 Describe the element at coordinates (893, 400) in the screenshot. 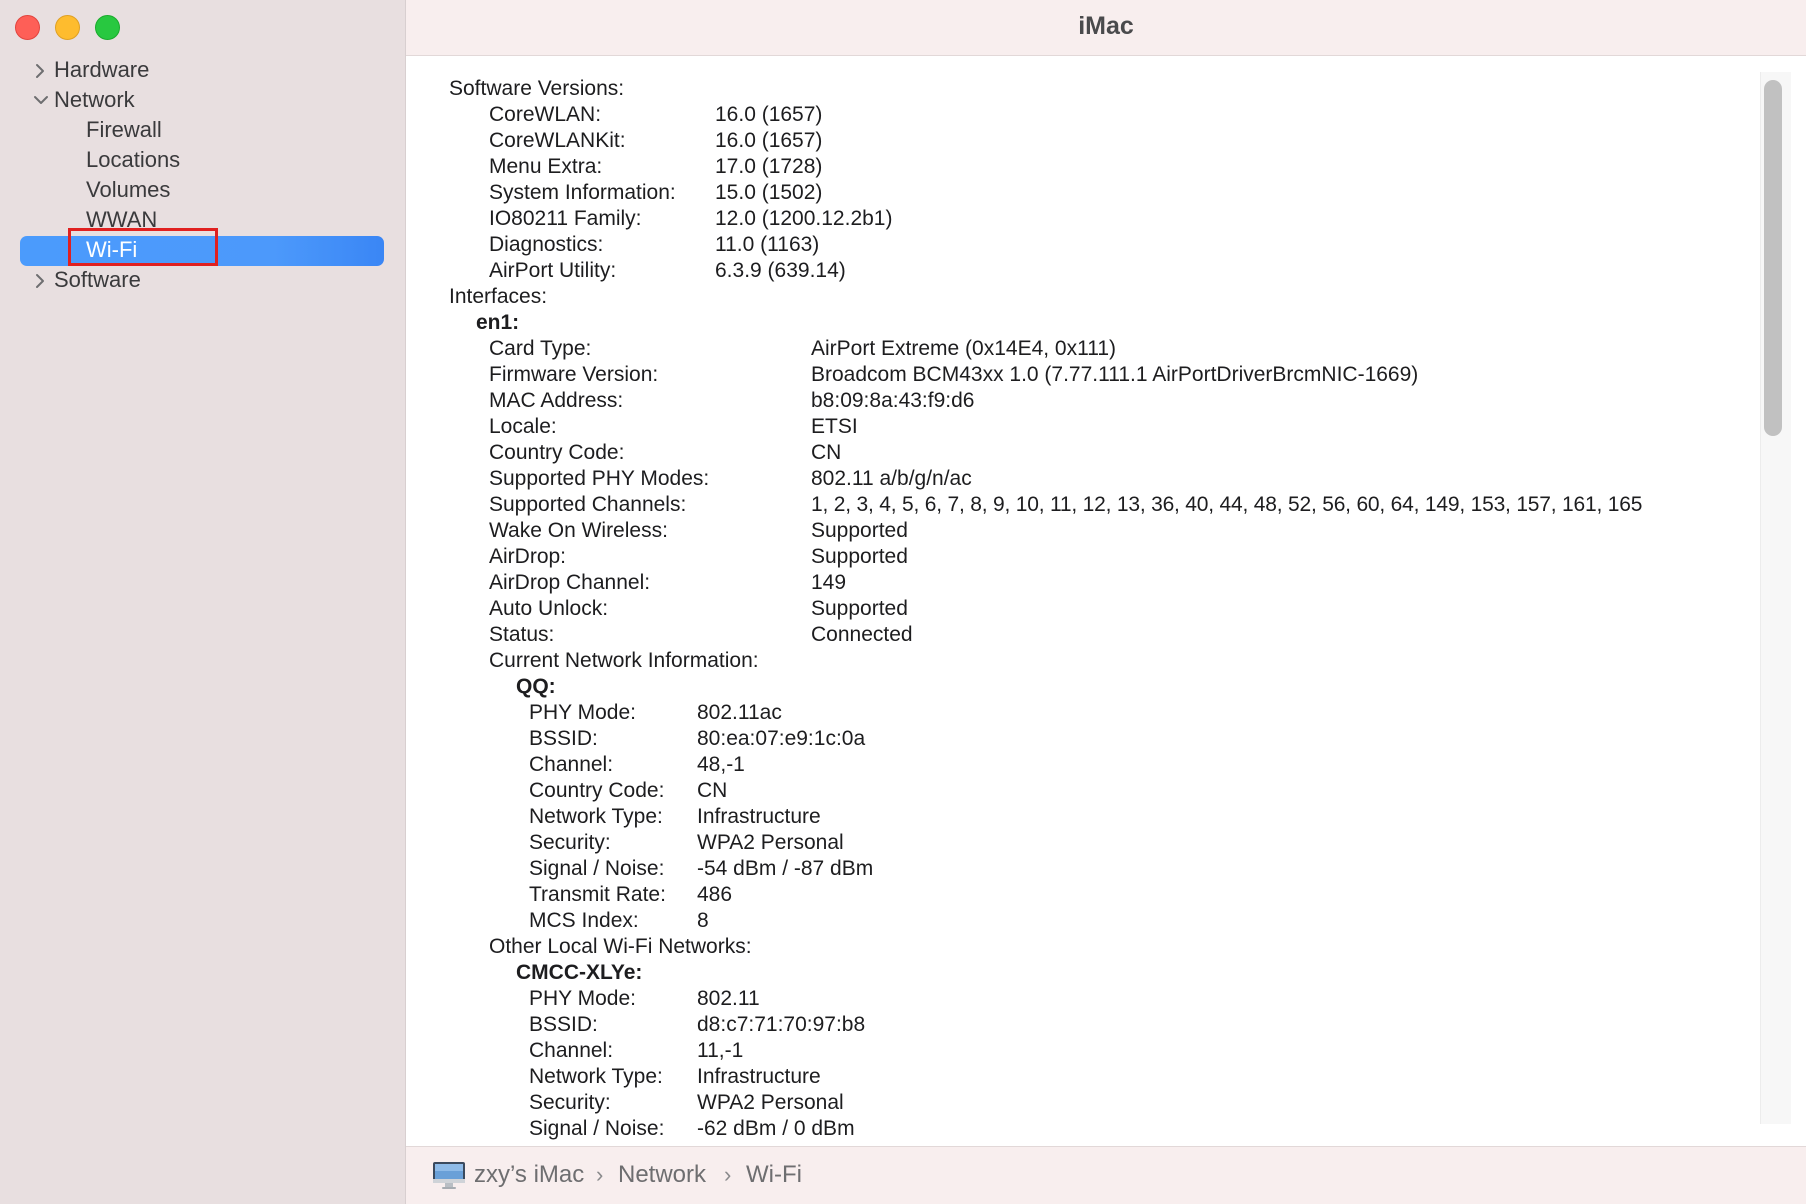

I see `info-value: b8:09:8a:43:f9:d6` at that location.